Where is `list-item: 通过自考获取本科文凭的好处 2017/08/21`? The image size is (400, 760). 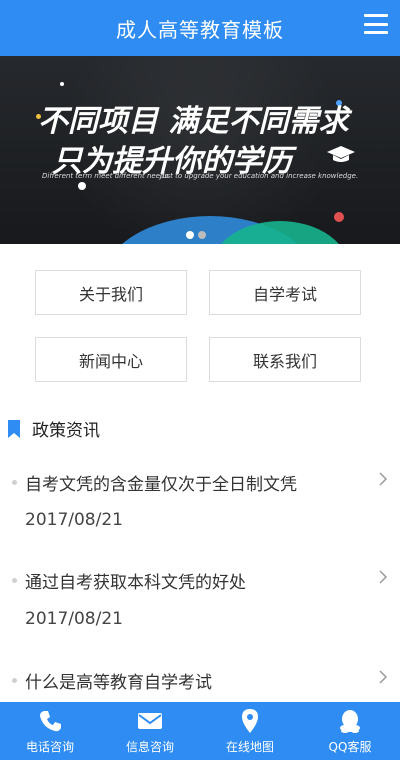 list-item: 通过自考获取本科文凭的好处 2017/08/21 is located at coordinates (200, 605).